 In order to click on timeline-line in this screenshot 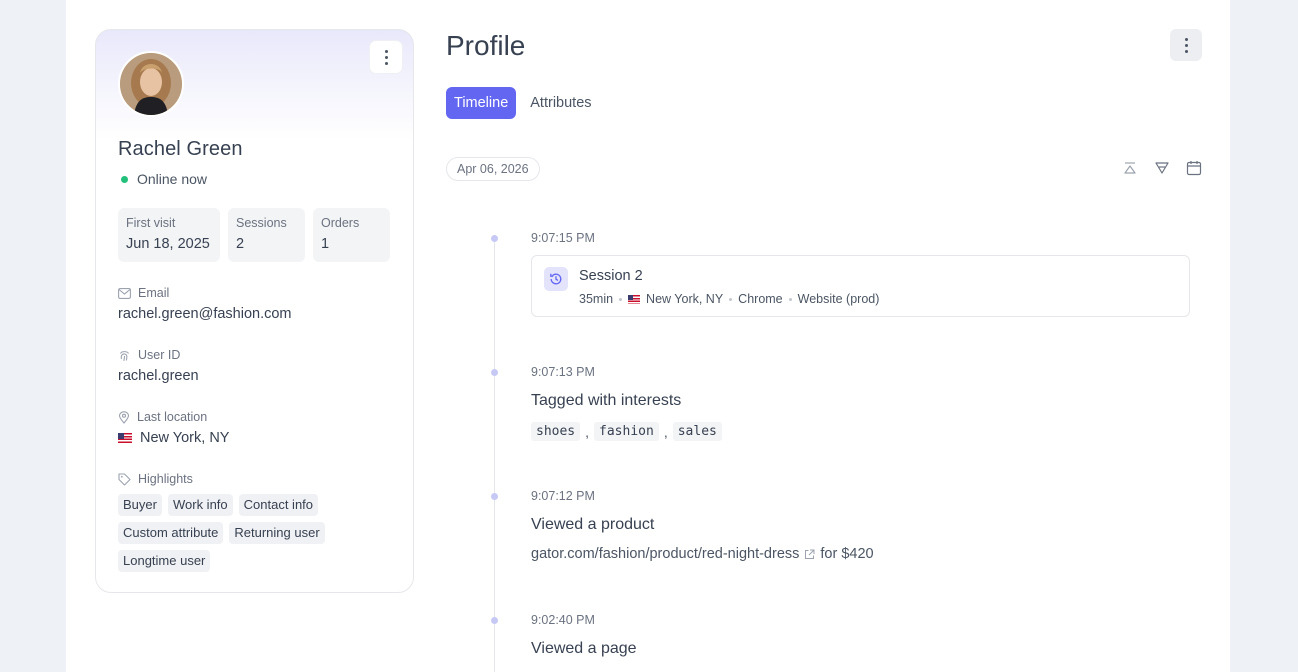, I will do `click(494, 455)`.